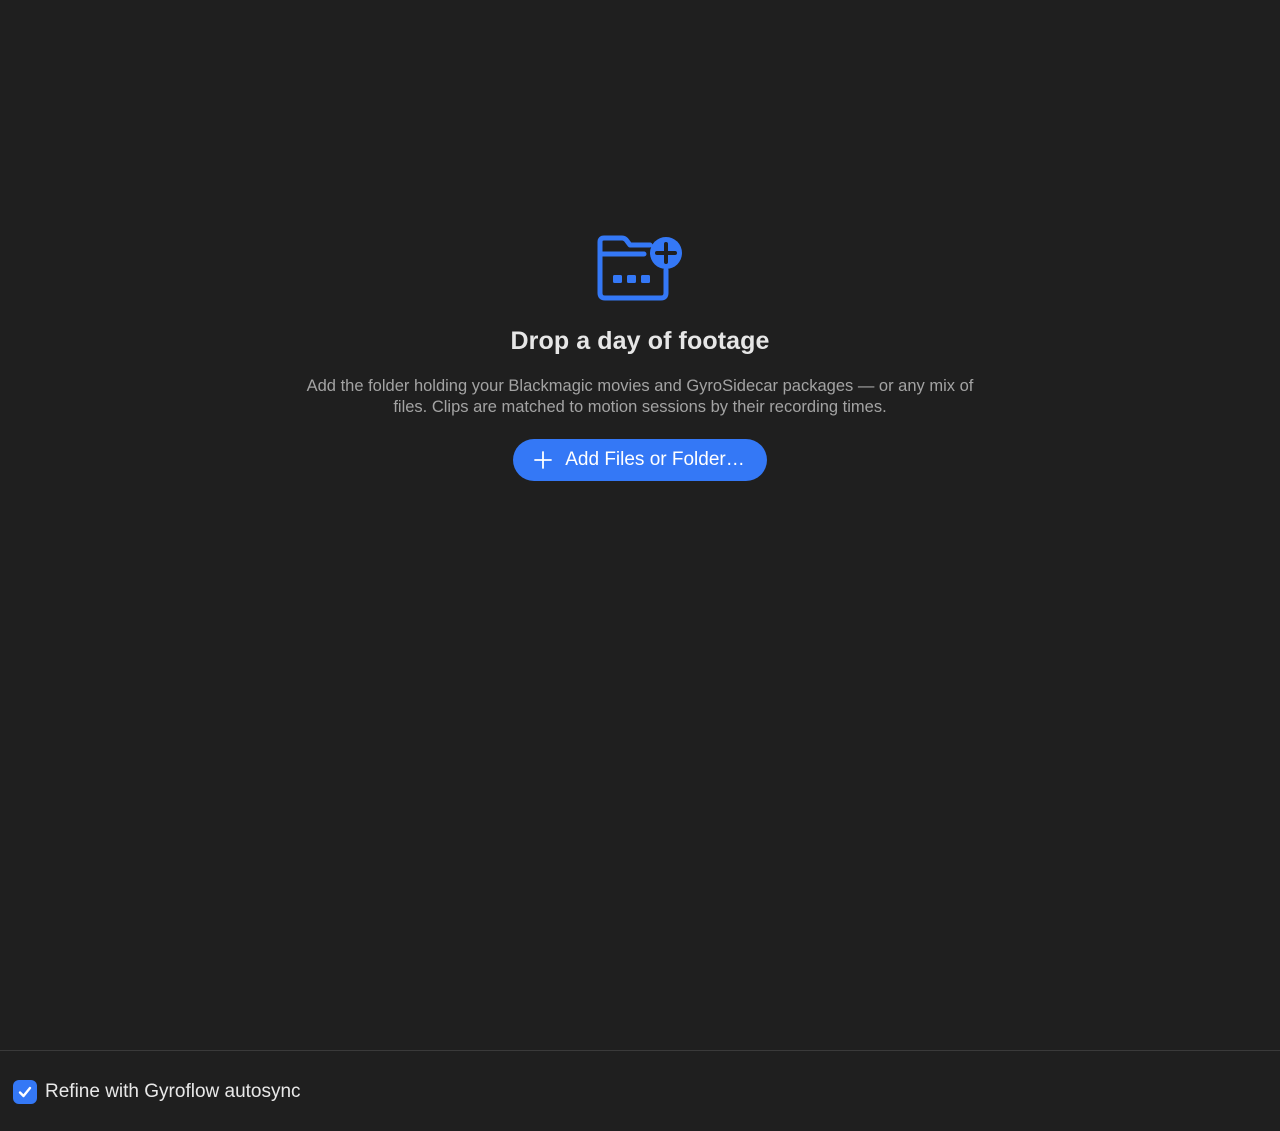  Describe the element at coordinates (543, 460) in the screenshot. I see `plus-icon` at that location.